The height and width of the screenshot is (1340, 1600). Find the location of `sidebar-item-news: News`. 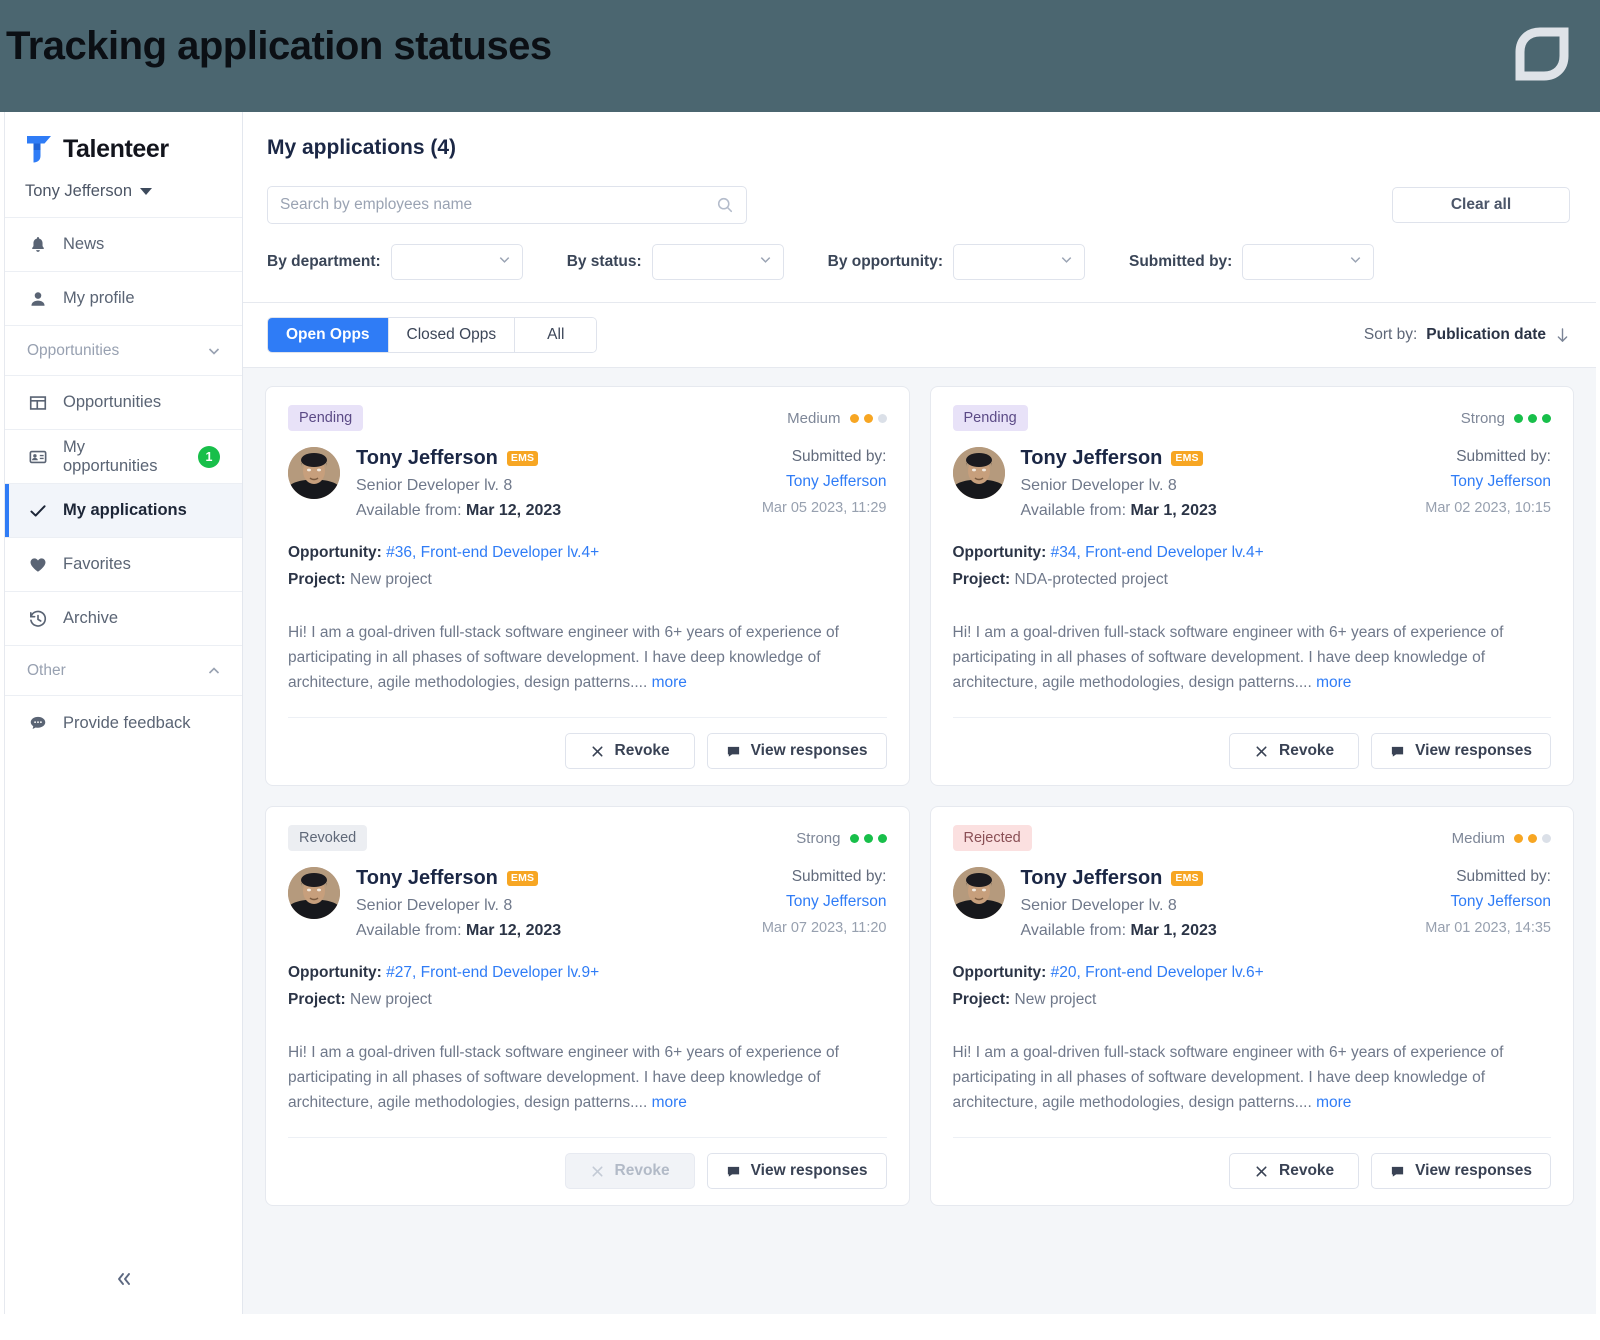

sidebar-item-news: News is located at coordinates (123, 245).